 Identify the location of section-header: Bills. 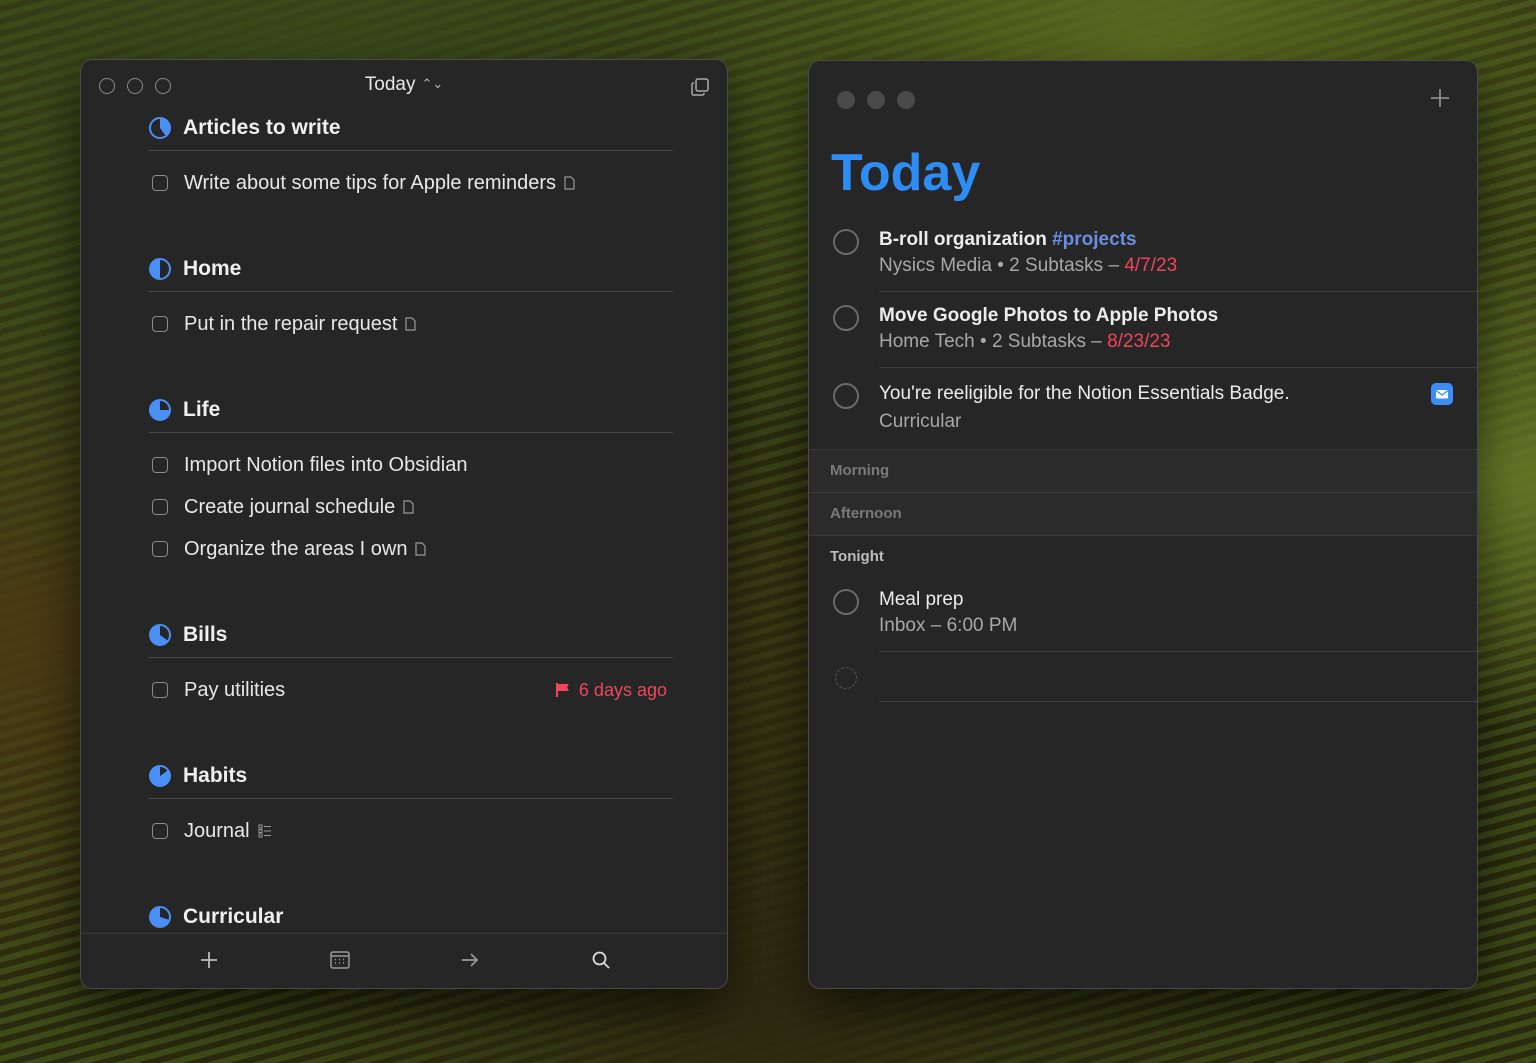
(411, 637).